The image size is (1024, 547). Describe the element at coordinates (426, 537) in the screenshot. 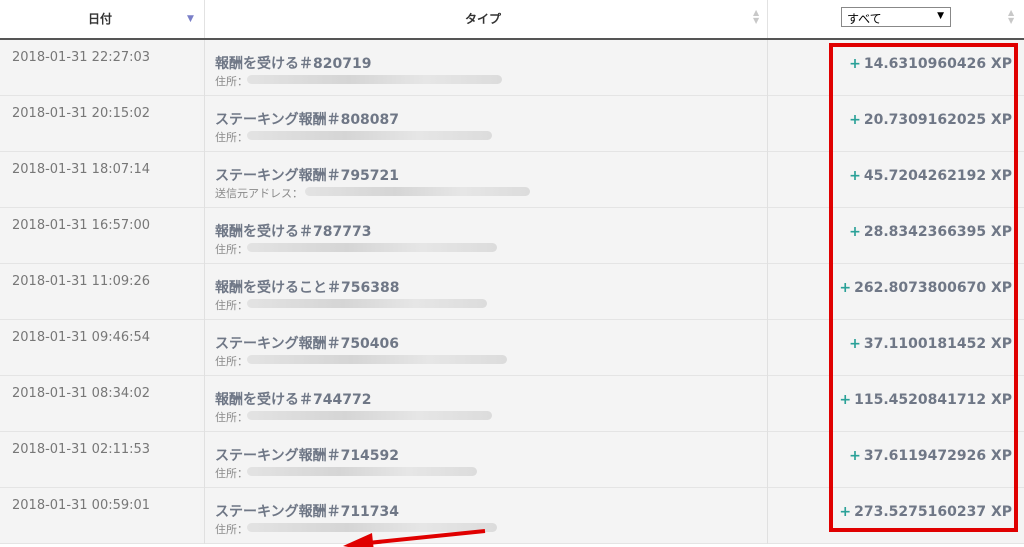

I see `annotation-arrow-line` at that location.